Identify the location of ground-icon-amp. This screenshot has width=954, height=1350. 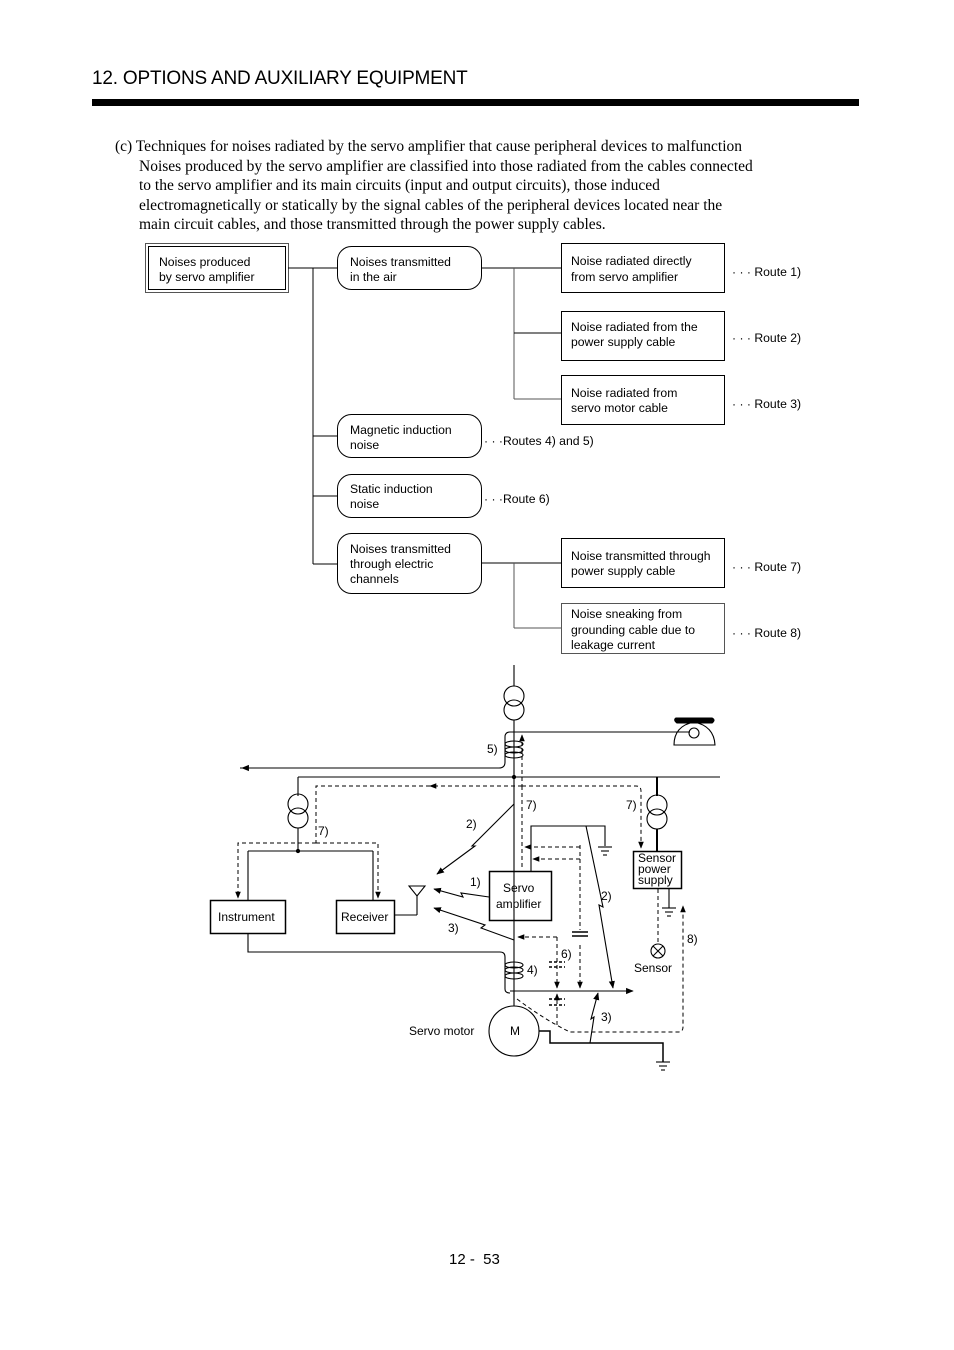
(605, 851).